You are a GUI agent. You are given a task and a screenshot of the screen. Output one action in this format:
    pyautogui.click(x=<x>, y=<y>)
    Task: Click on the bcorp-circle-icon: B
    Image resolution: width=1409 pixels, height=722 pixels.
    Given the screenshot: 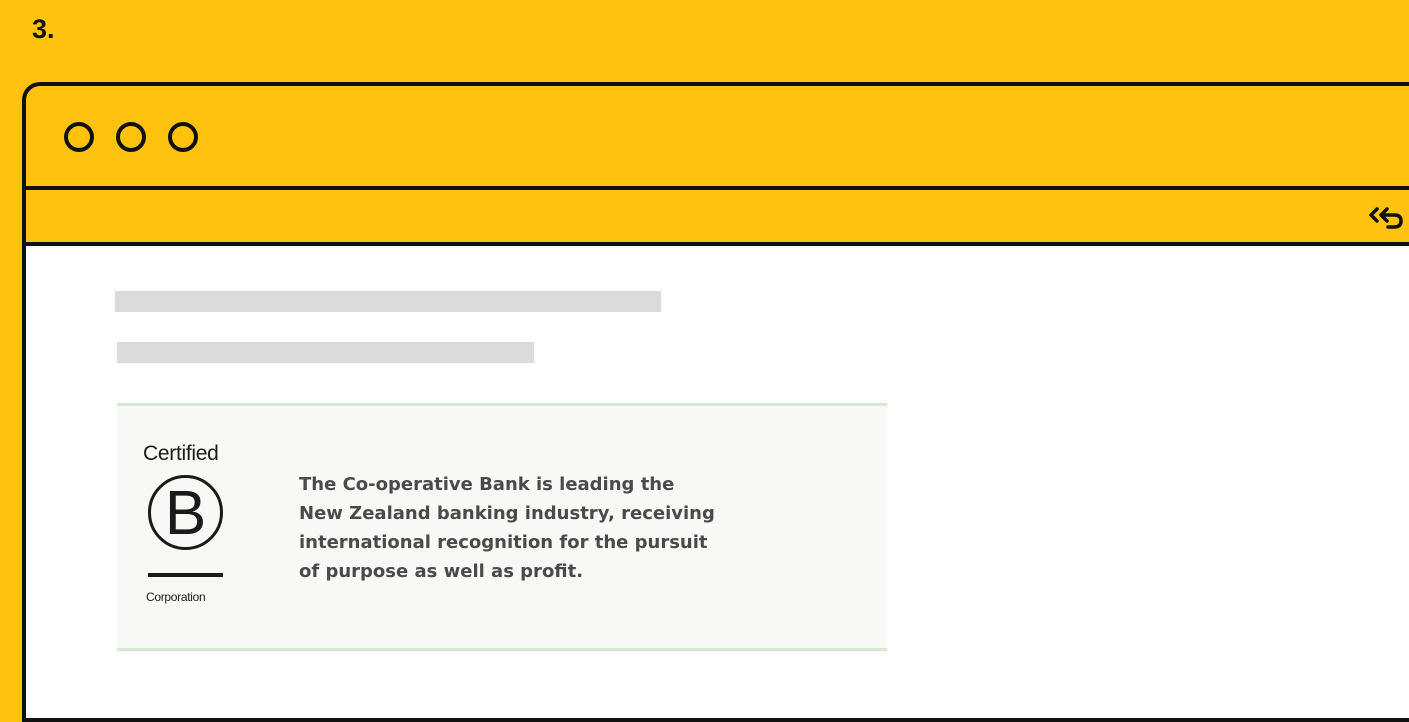 What is the action you would take?
    pyautogui.click(x=185, y=512)
    